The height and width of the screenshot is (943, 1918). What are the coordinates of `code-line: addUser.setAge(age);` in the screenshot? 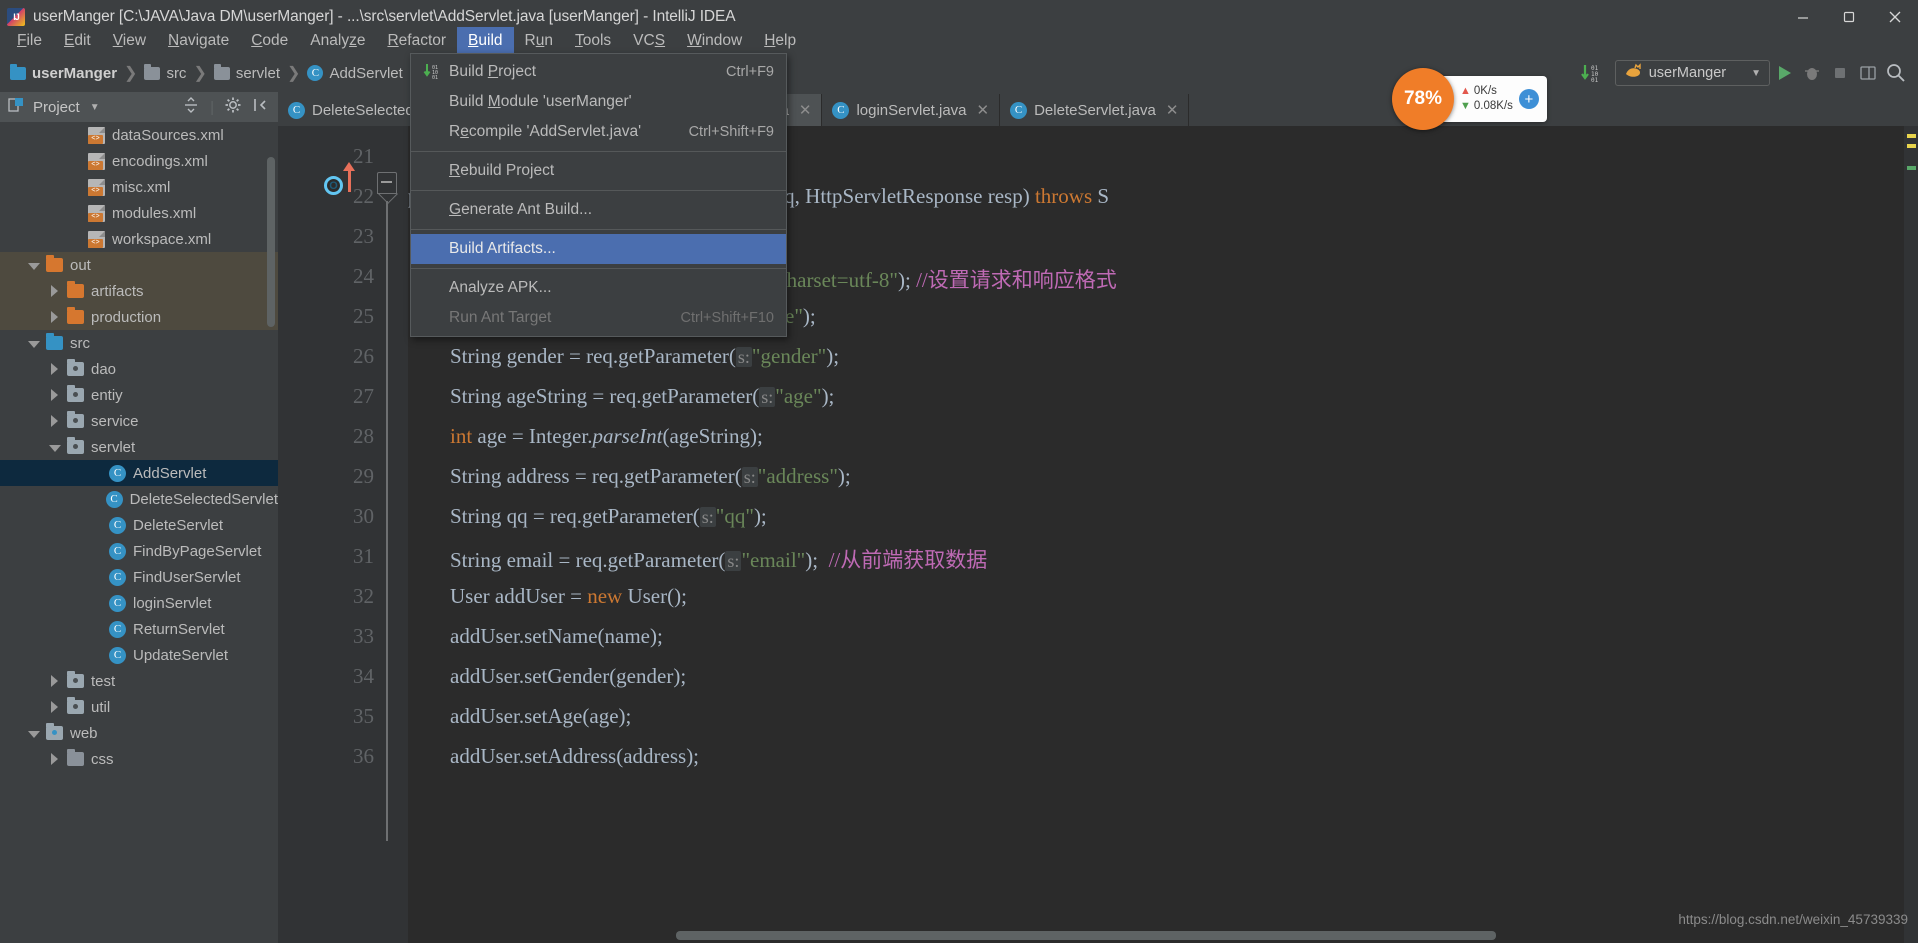 It's located at (519, 716).